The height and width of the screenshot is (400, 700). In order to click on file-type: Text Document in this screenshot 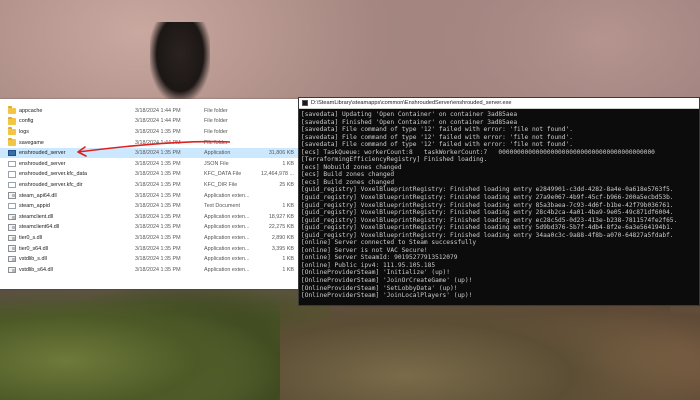, I will do `click(222, 206)`.